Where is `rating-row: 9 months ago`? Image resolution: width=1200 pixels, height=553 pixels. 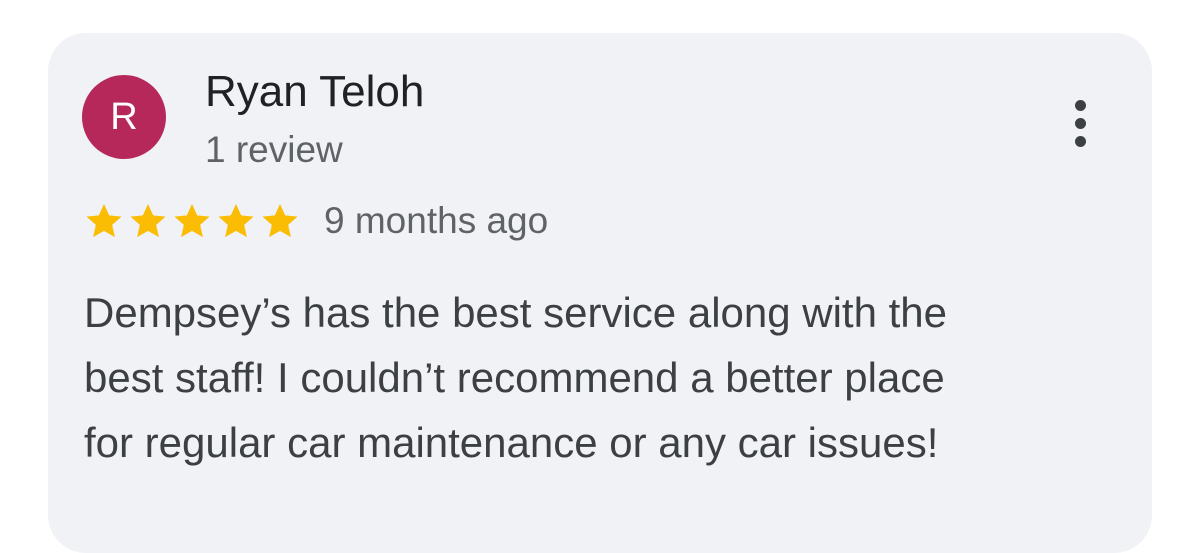
rating-row: 9 months ago is located at coordinates (316, 221).